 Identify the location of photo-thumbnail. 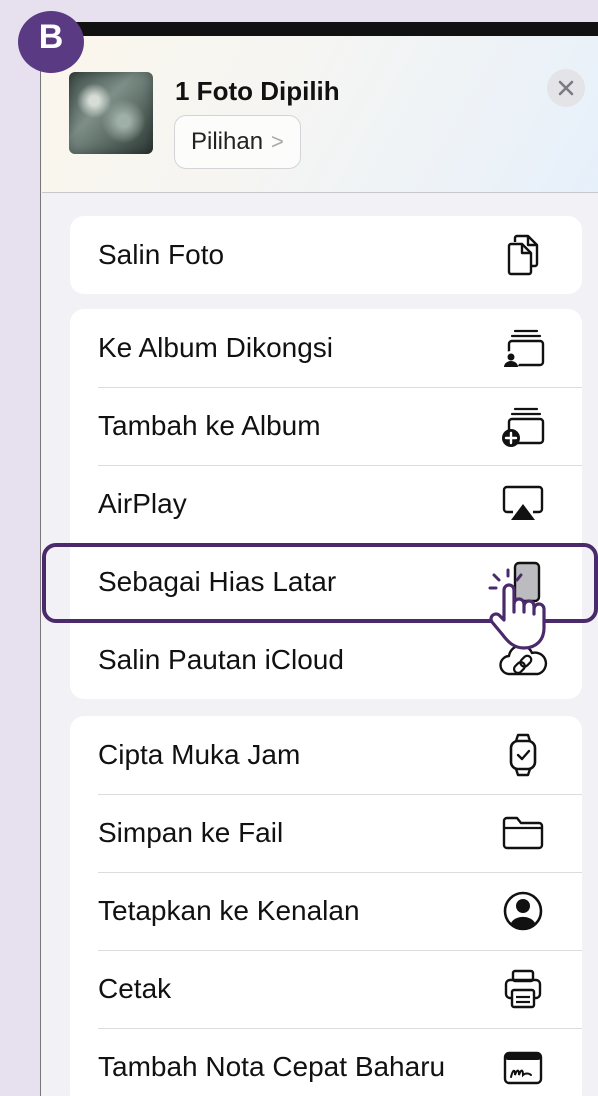
(111, 113).